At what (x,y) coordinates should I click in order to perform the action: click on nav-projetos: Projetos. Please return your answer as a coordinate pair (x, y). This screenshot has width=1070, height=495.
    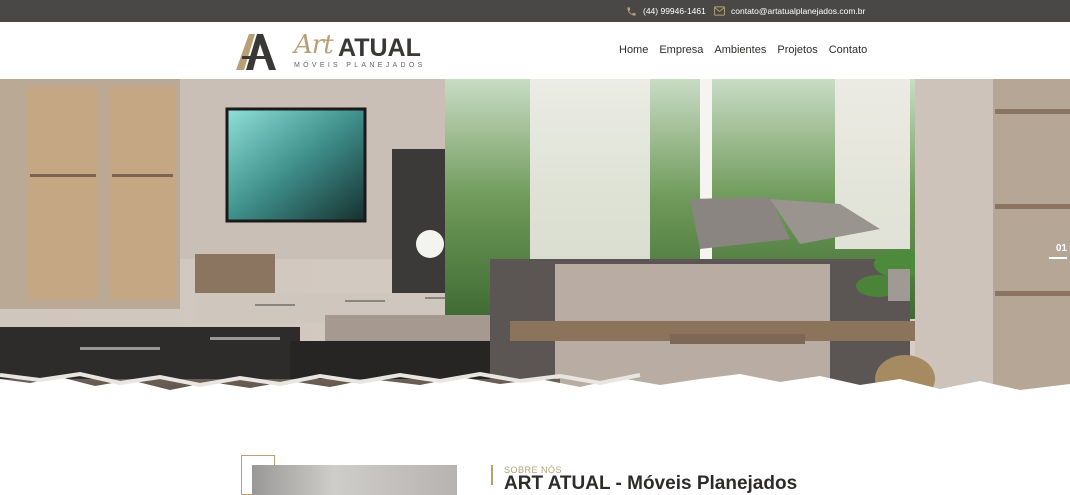
    Looking at the image, I should click on (797, 50).